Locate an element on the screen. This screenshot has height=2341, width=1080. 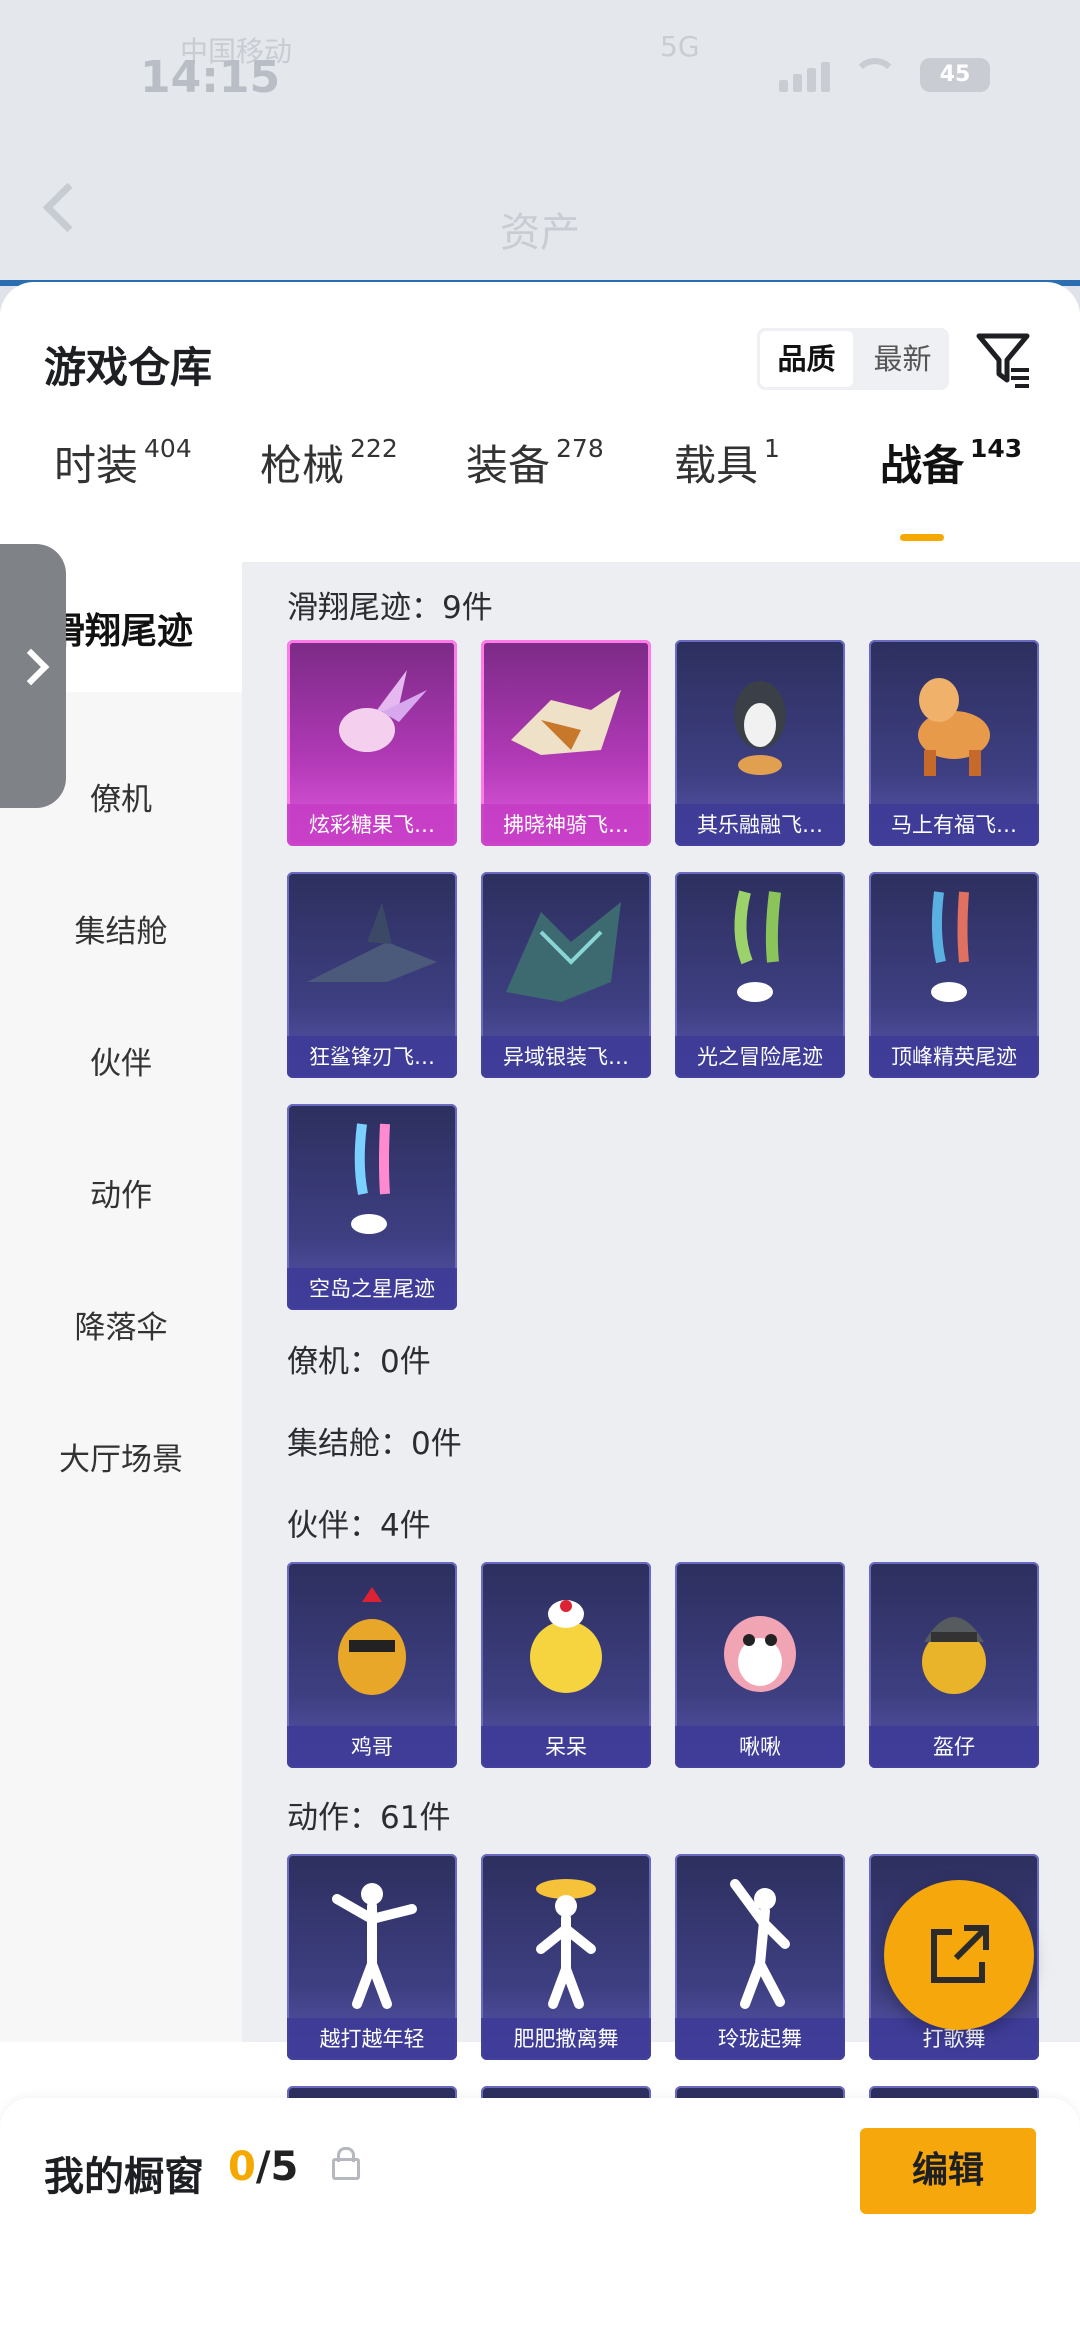
rooster-partner-art-icon is located at coordinates (372, 1641).